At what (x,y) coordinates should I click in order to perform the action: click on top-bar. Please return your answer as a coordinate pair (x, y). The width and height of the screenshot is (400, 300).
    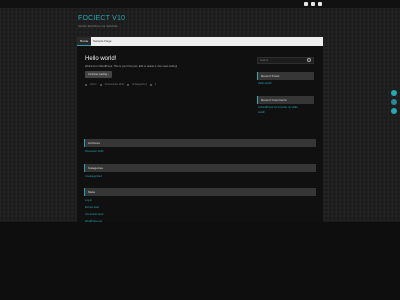
    Looking at the image, I should click on (200, 4).